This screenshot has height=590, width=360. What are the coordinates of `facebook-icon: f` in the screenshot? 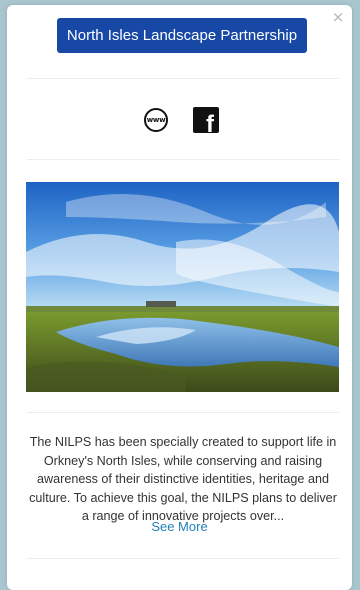 It's located at (206, 120).